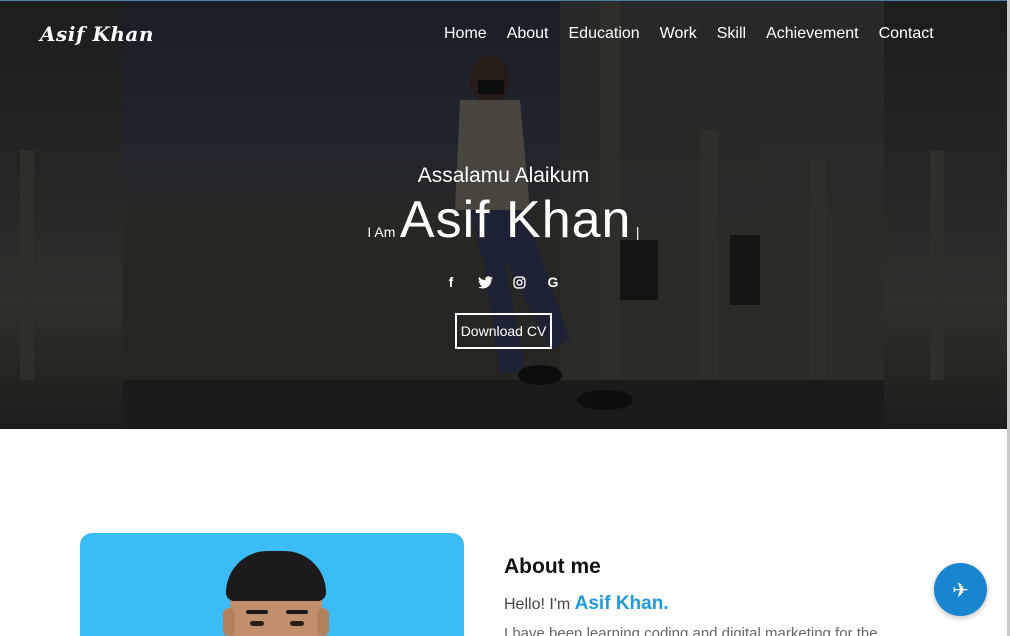 This screenshot has width=1010, height=636. I want to click on instagram-icon, so click(519, 282).